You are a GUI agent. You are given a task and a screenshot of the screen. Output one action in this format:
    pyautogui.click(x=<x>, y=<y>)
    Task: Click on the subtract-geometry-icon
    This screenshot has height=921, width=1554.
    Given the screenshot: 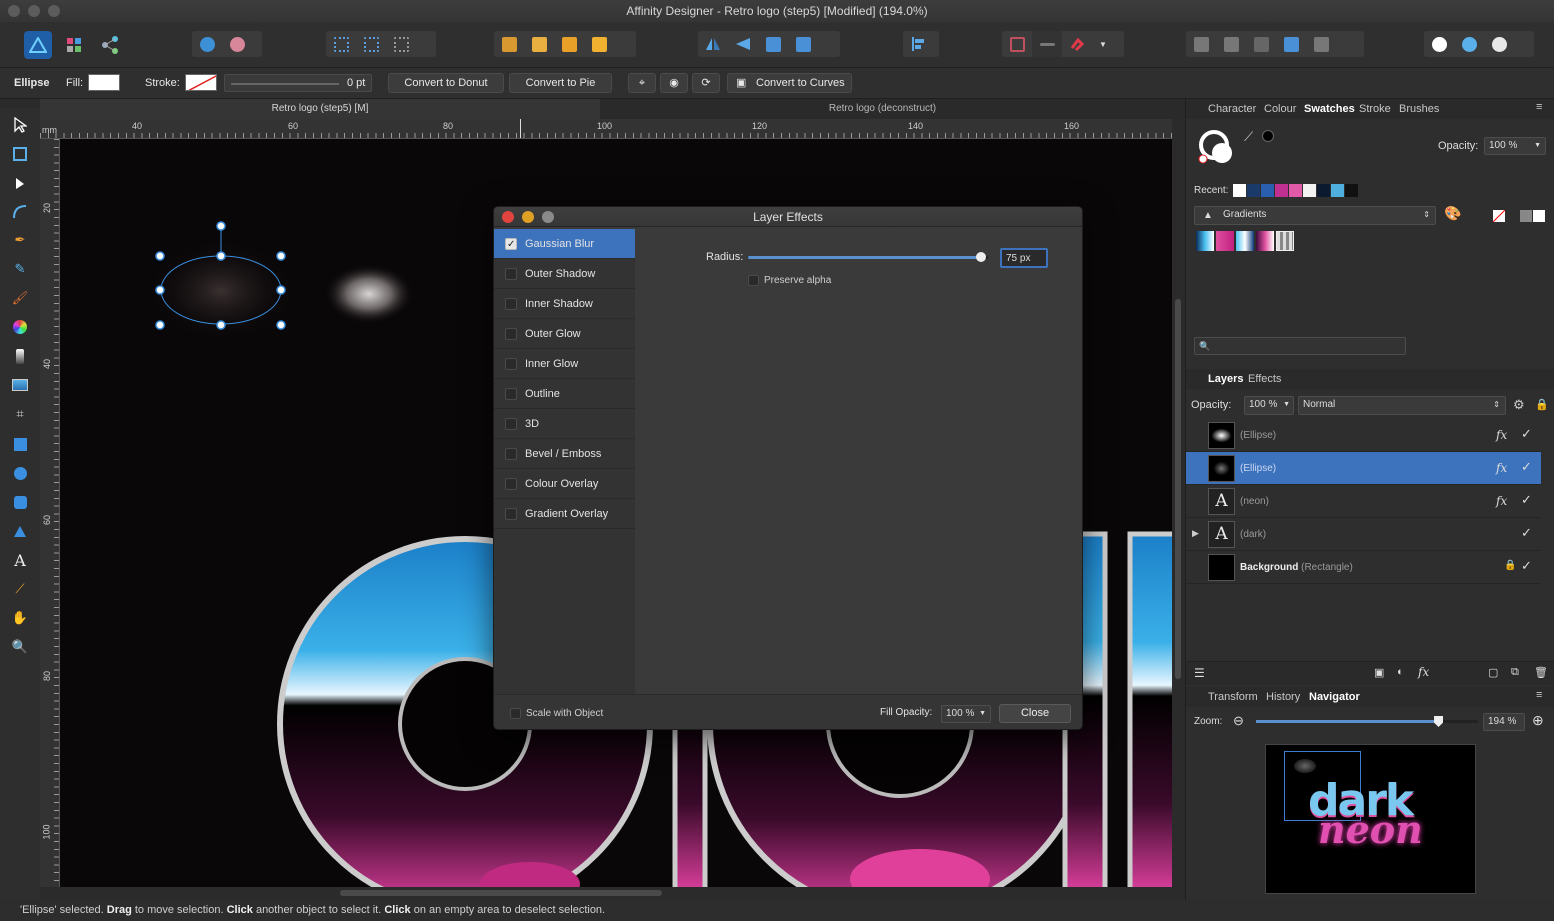 What is the action you would take?
    pyautogui.click(x=1231, y=44)
    